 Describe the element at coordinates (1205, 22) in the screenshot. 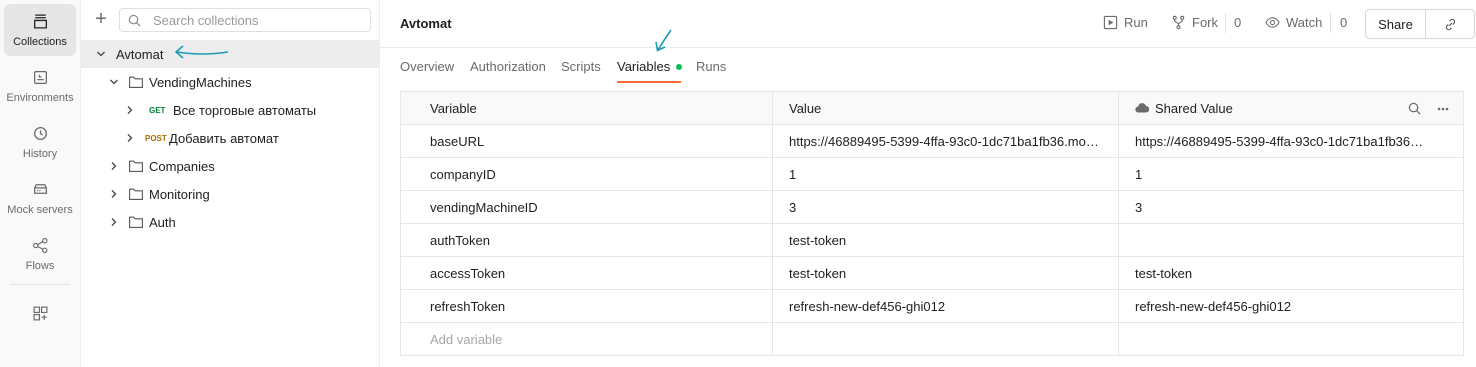

I see `fork-label: Fork` at that location.